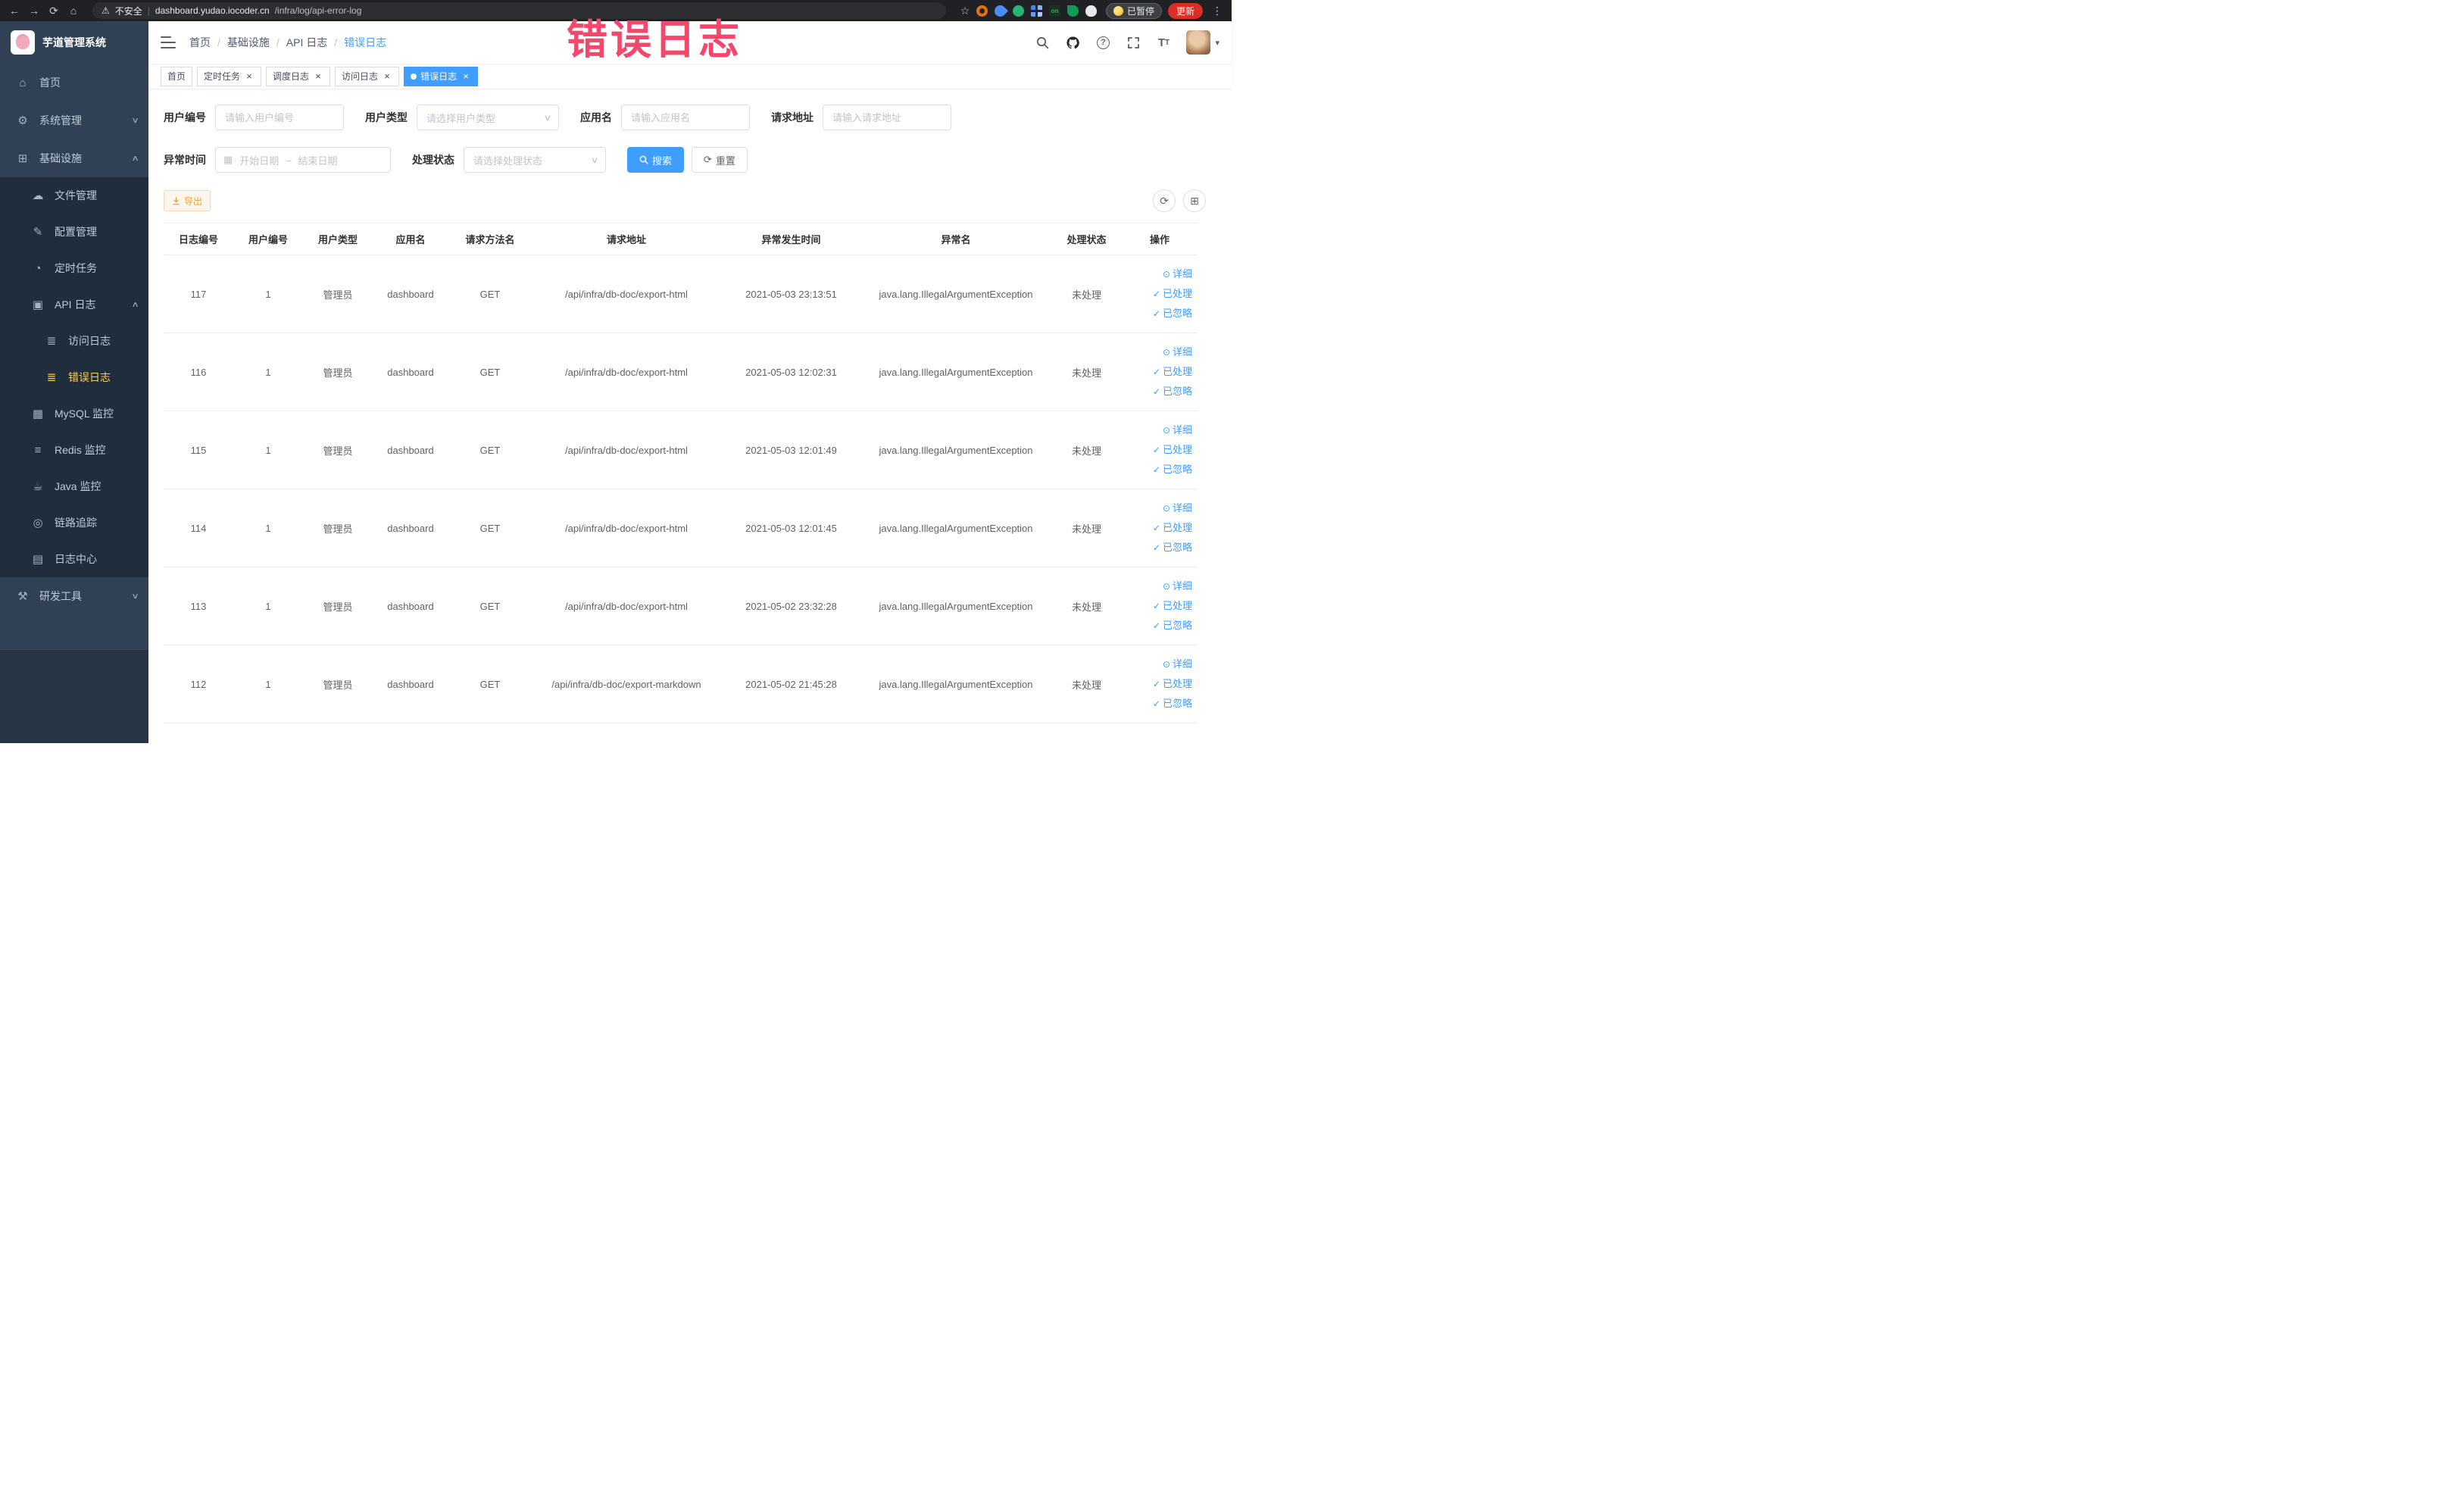  I want to click on column-settings-icon: ⊞, so click(1194, 200).